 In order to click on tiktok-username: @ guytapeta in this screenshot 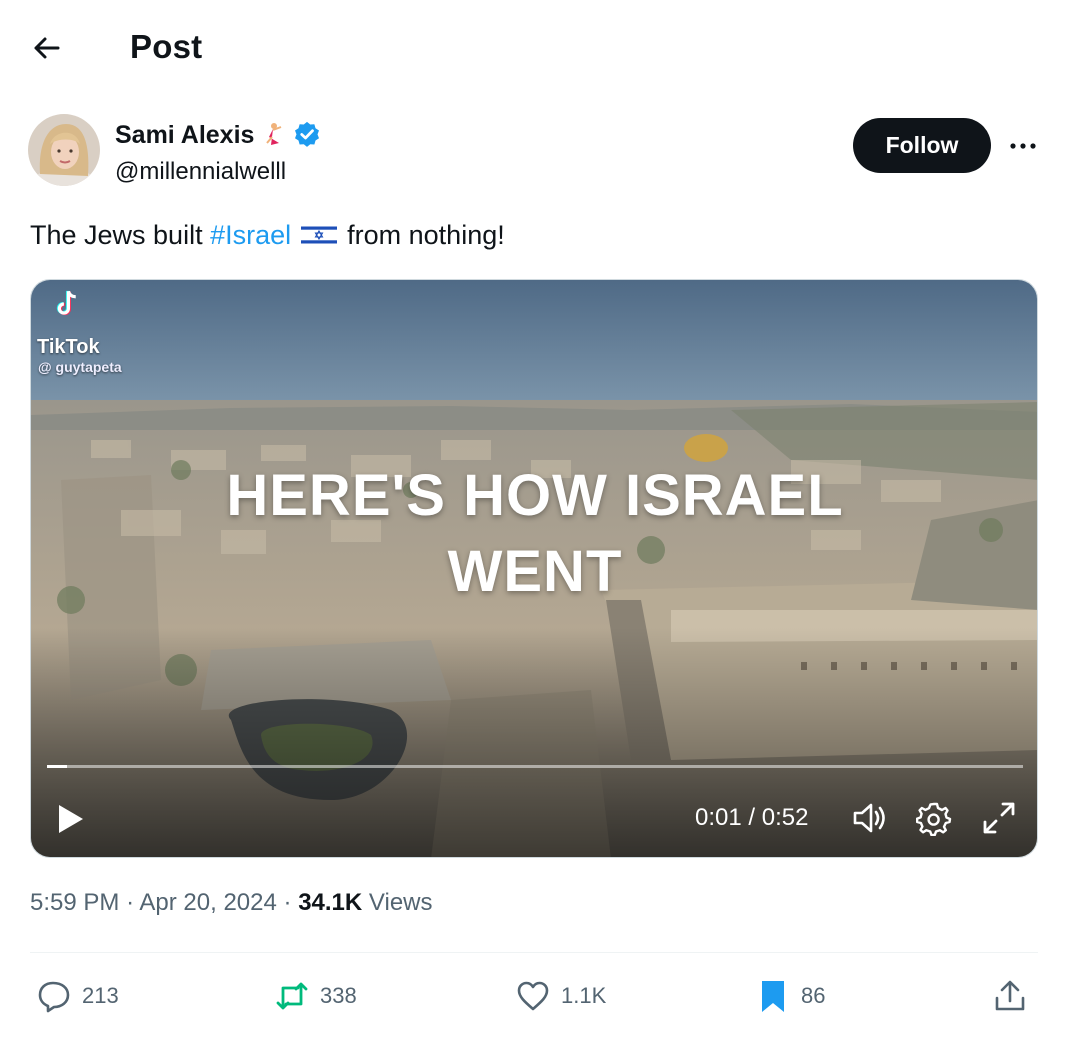, I will do `click(80, 367)`.